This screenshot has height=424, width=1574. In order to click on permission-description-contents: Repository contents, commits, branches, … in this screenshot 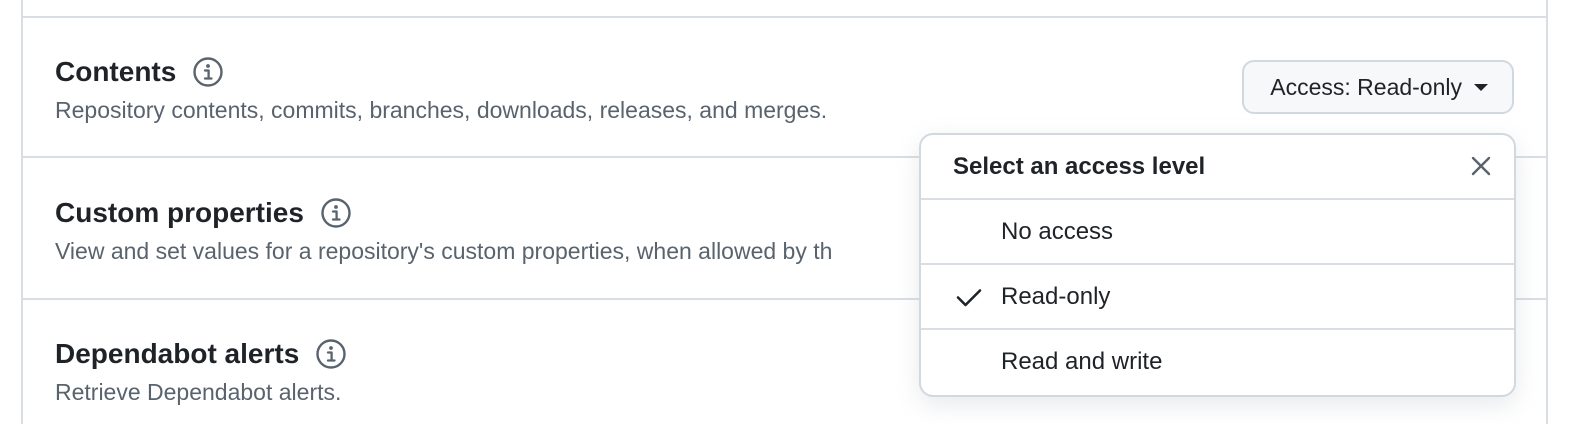, I will do `click(441, 110)`.